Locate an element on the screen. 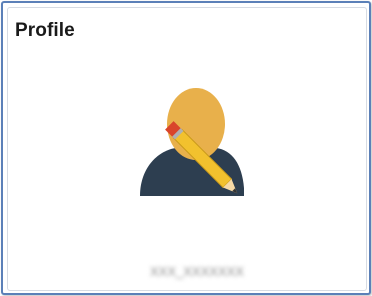 Image resolution: width=372 pixels, height=296 pixels. profile-username: XXX_XXXXXXX is located at coordinates (197, 271).